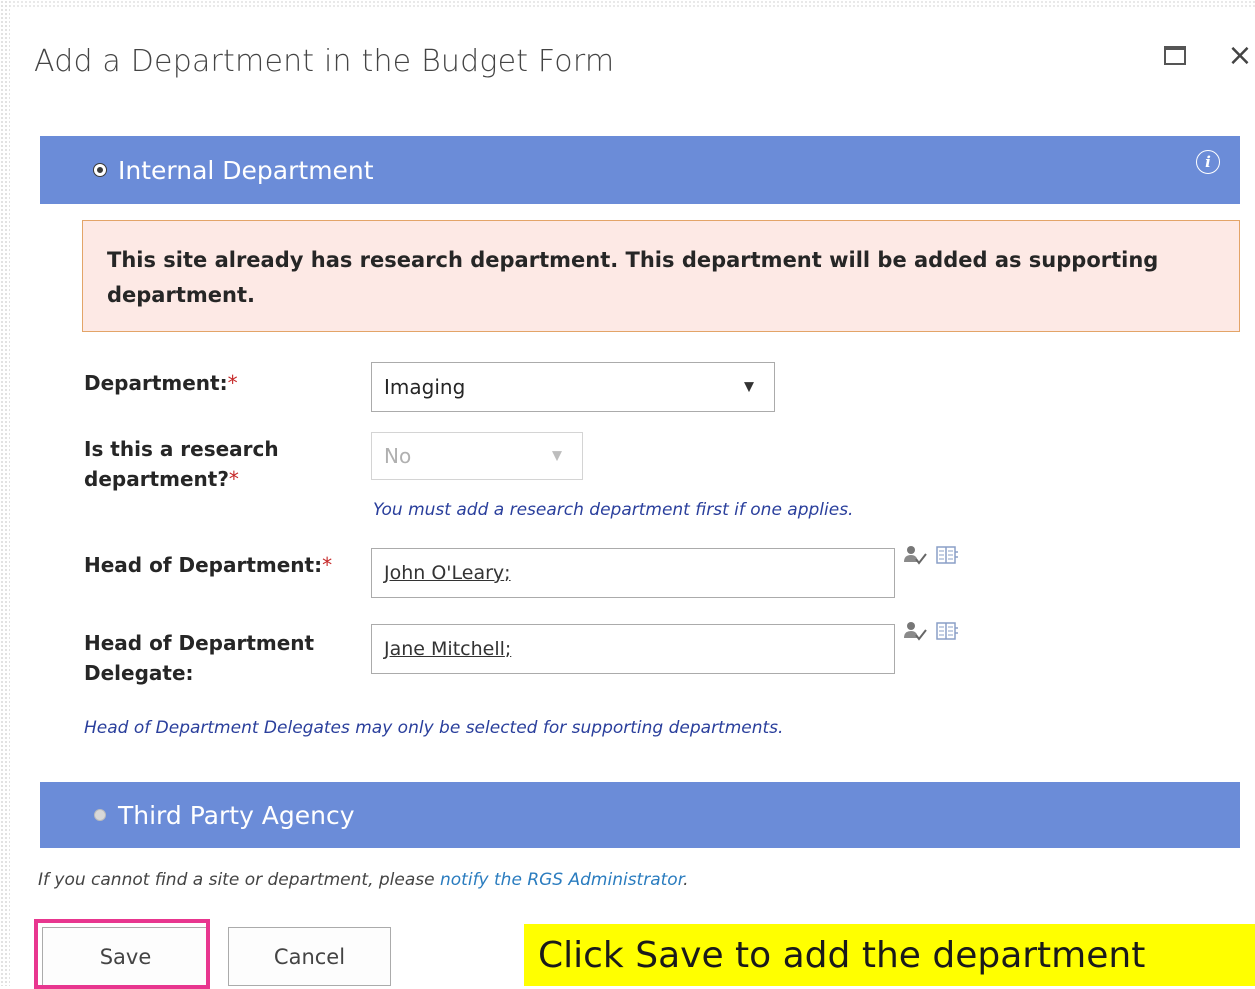 This screenshot has height=989, width=1255. I want to click on dialog-title: Add a Department in the Budget Form, so click(324, 61).